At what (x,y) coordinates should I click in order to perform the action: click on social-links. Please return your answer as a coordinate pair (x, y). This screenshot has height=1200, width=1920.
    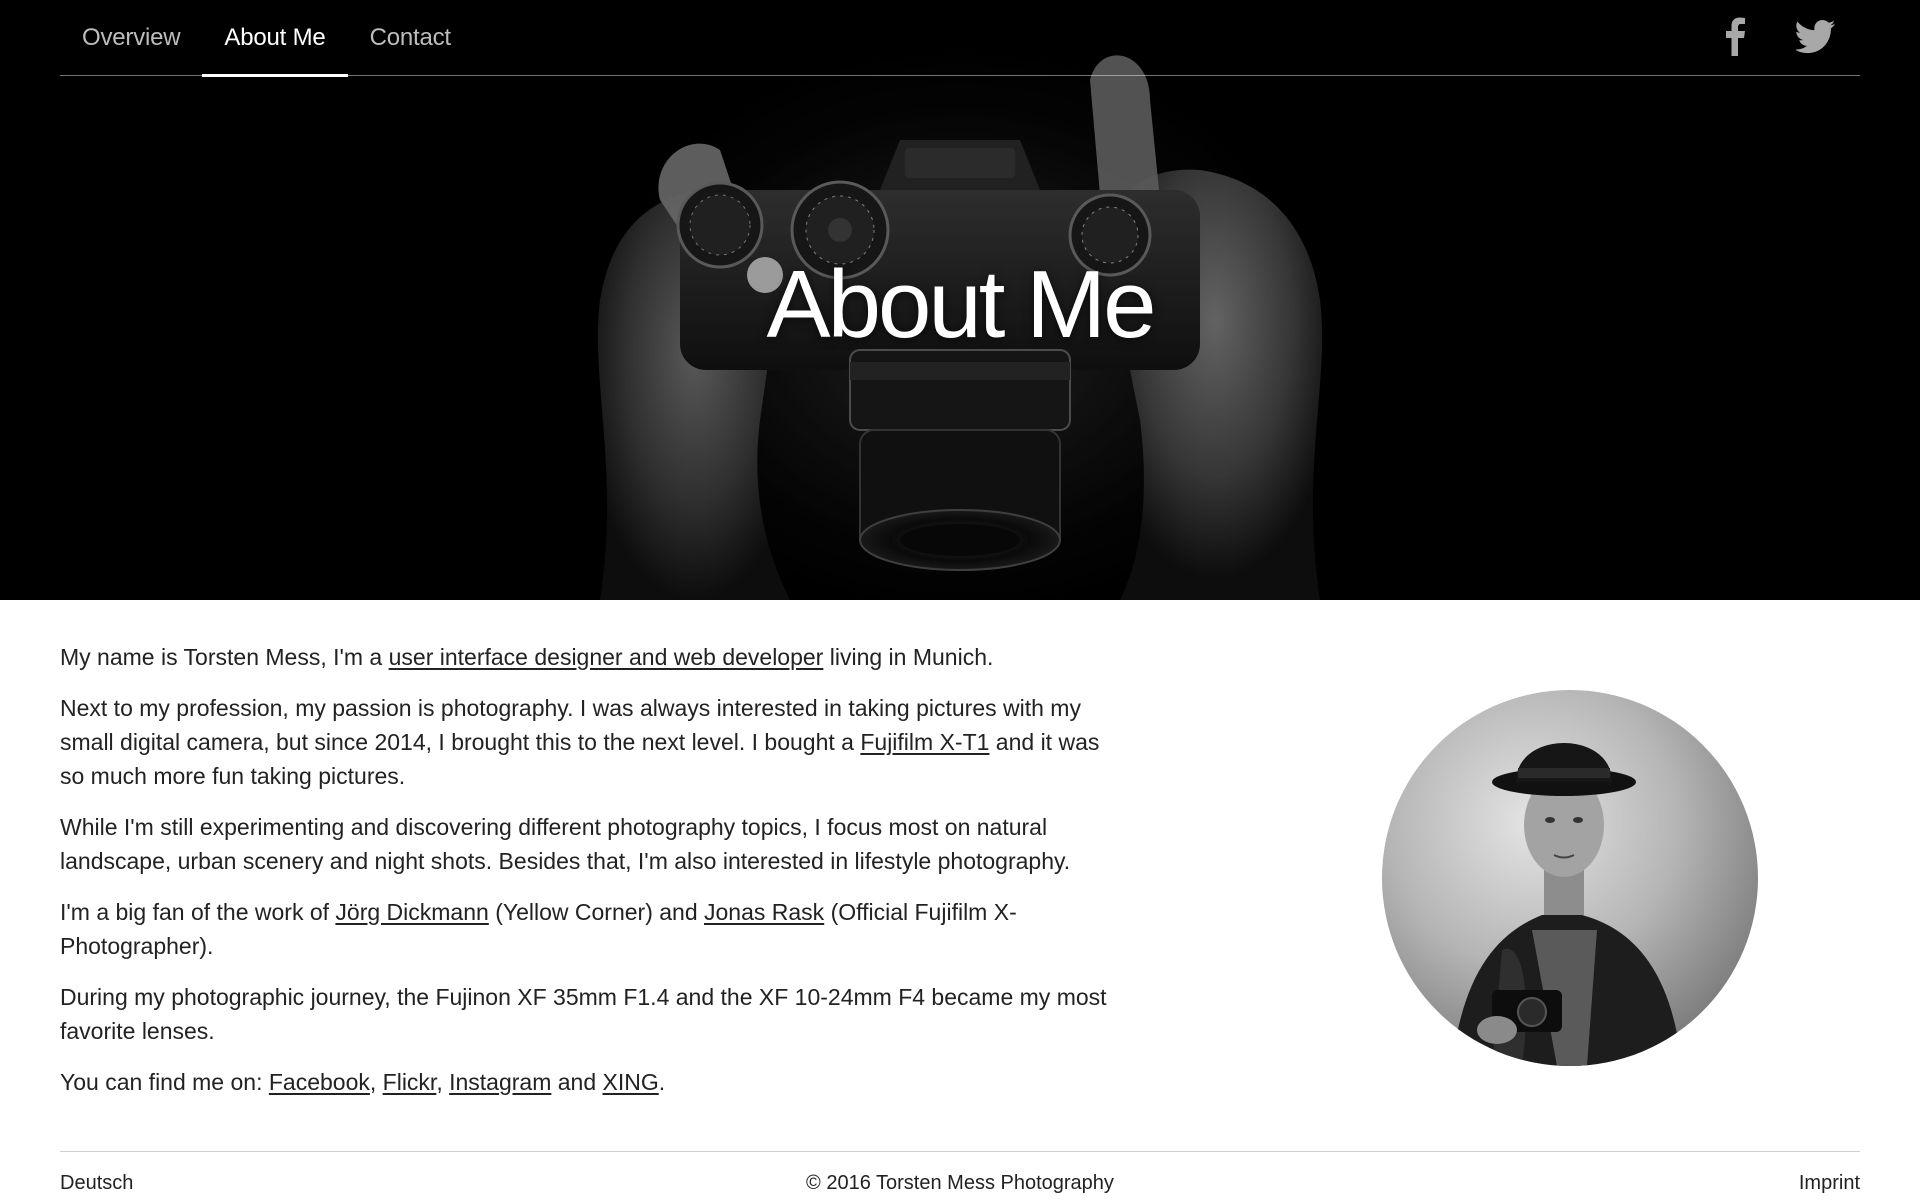
    Looking at the image, I should click on (1776, 36).